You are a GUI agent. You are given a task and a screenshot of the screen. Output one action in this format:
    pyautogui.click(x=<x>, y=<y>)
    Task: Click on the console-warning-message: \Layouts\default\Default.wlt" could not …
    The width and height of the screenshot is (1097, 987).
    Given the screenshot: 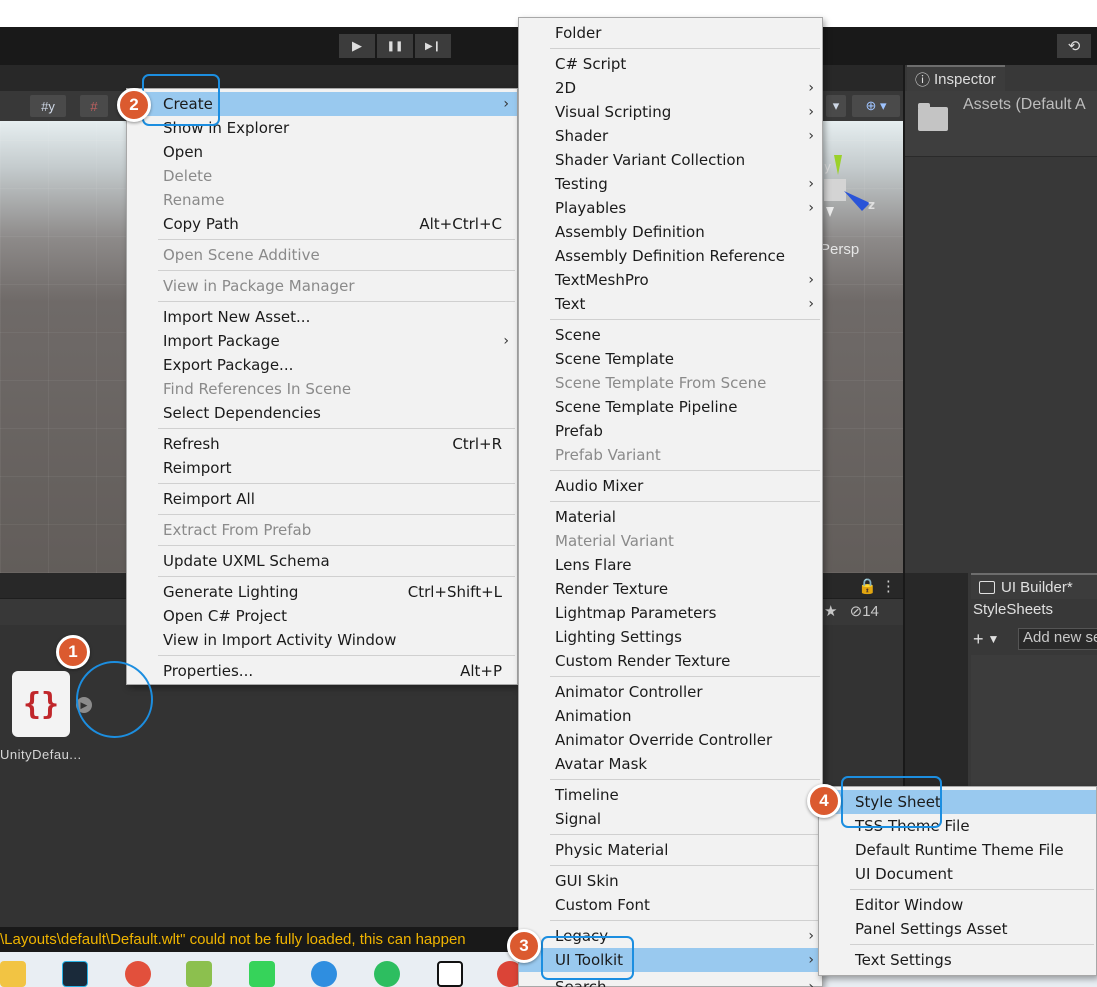 What is the action you would take?
    pyautogui.click(x=233, y=939)
    